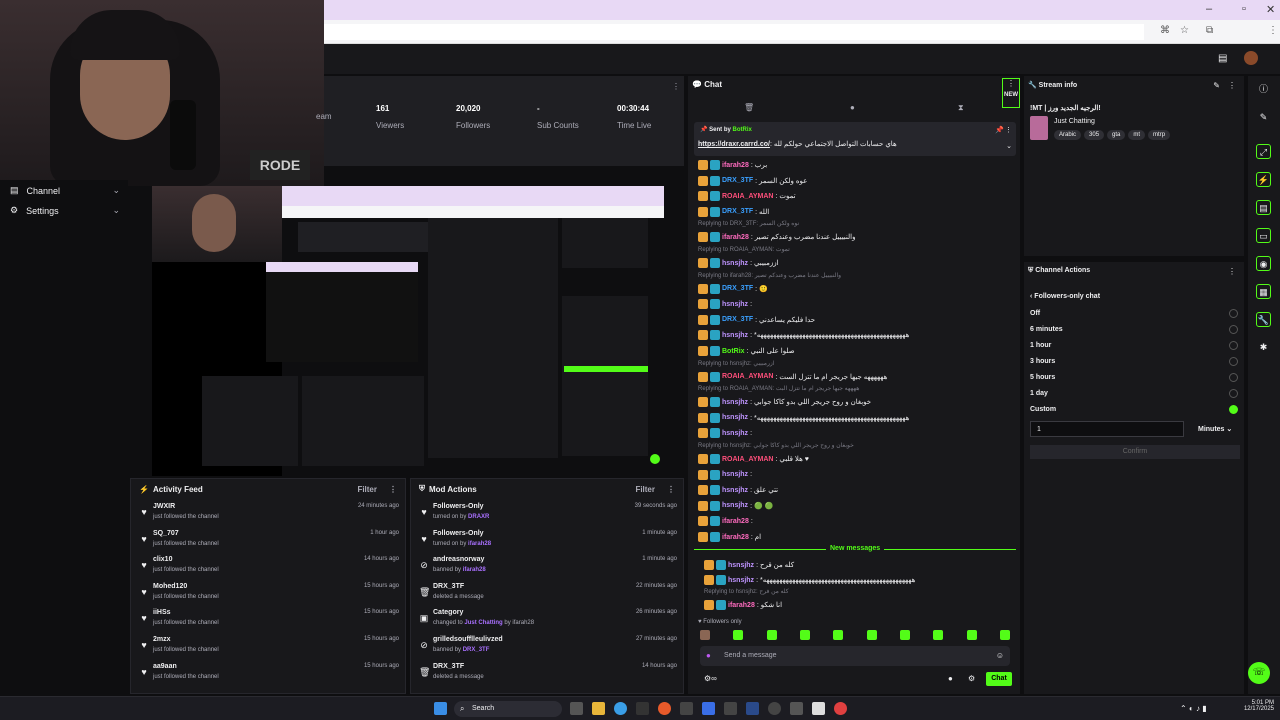  Describe the element at coordinates (1263, 263) in the screenshot. I see `broadcast-icon: ◉` at that location.